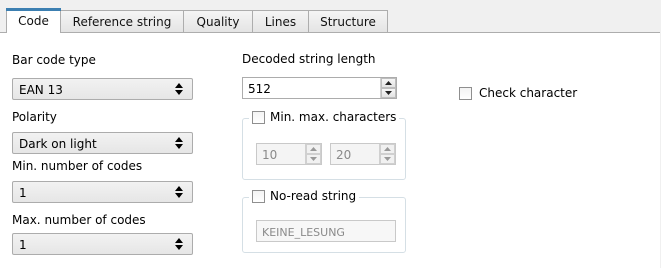 The height and width of the screenshot is (268, 661). I want to click on polarity-label: Polarity, so click(34, 117).